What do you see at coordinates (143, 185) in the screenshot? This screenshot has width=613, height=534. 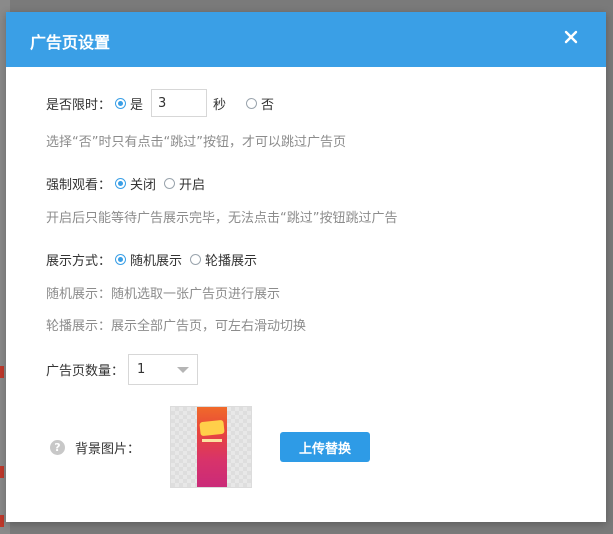 I see `force-watch-off-label: 关闭` at bounding box center [143, 185].